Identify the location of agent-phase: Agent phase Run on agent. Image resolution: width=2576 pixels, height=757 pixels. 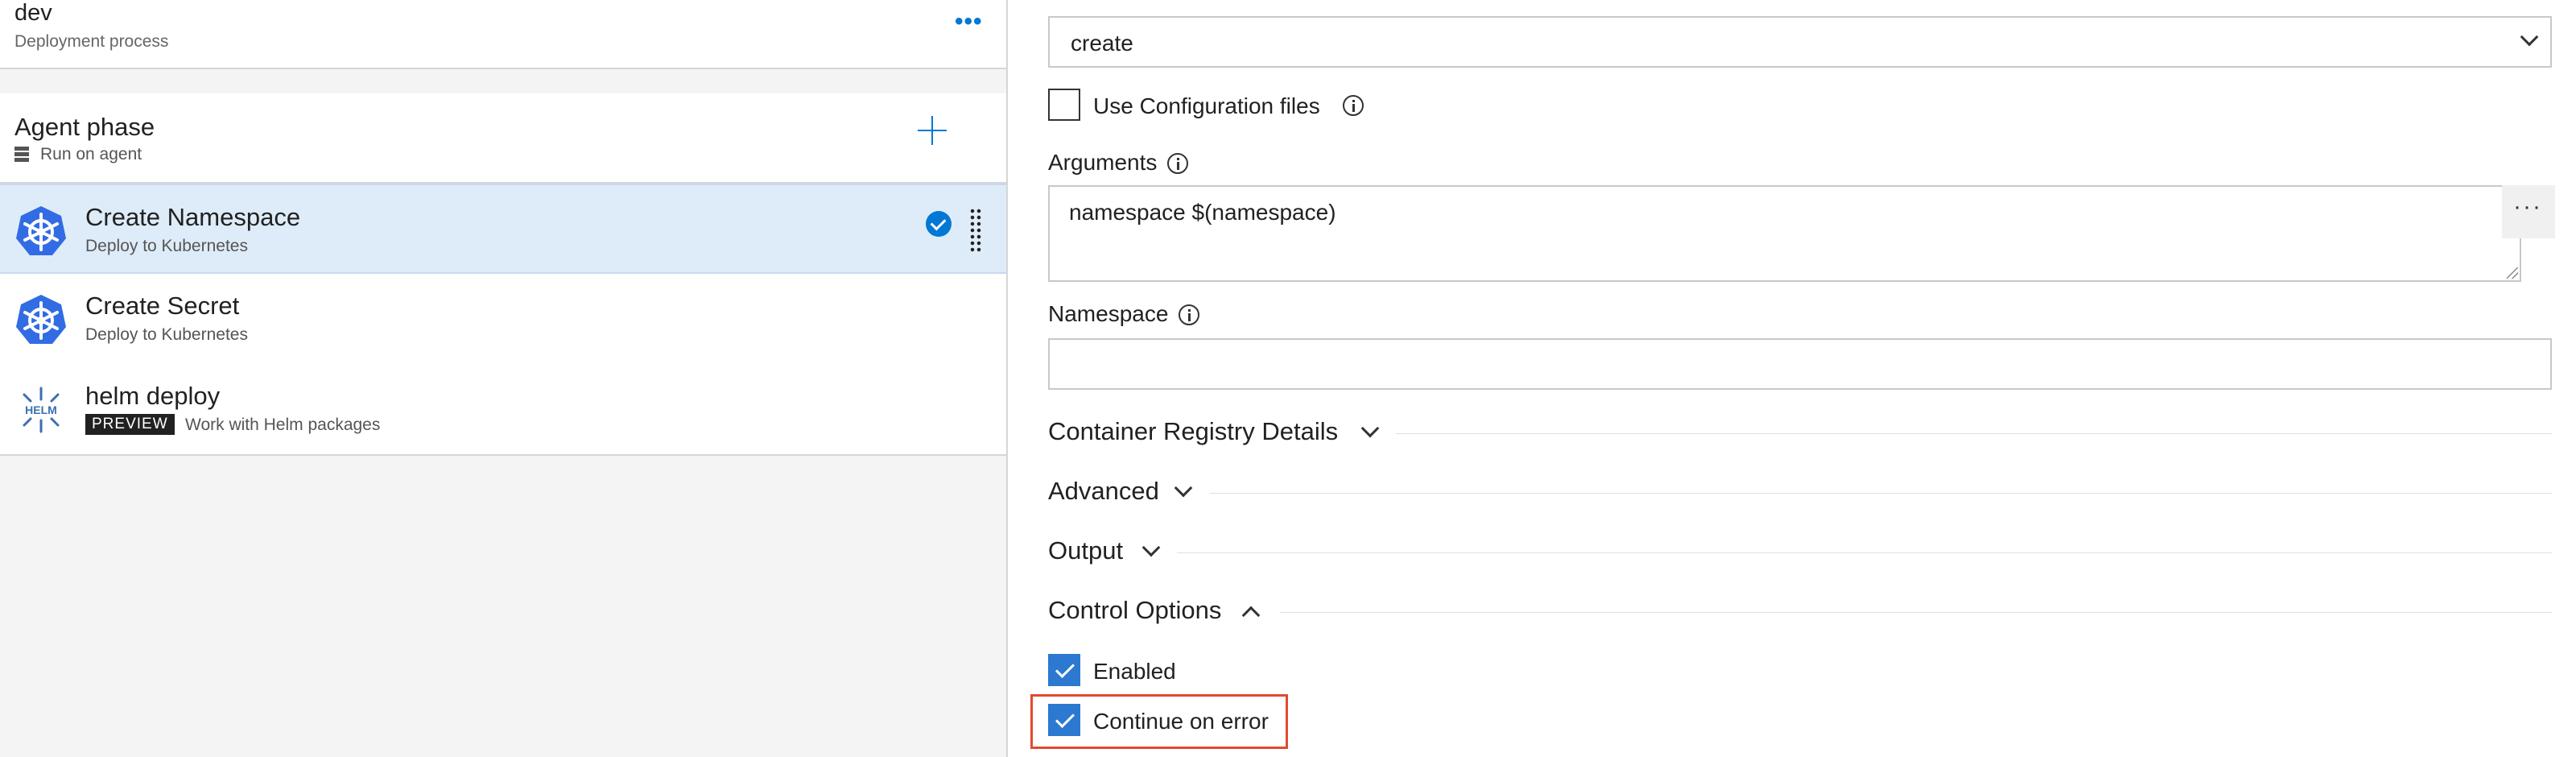
(503, 138).